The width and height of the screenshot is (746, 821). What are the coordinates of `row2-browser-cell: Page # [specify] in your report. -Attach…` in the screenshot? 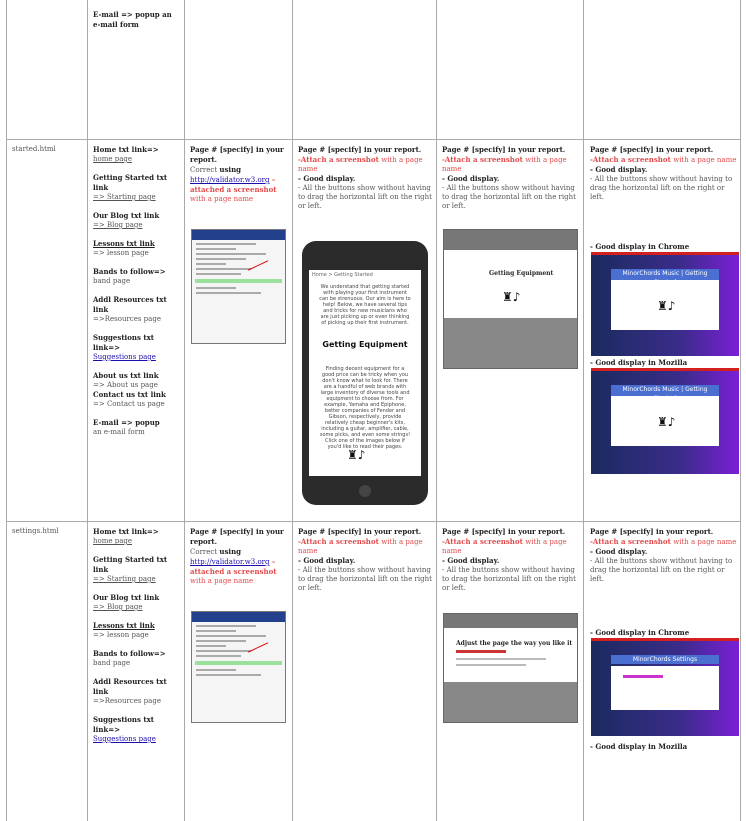 It's located at (664, 555).